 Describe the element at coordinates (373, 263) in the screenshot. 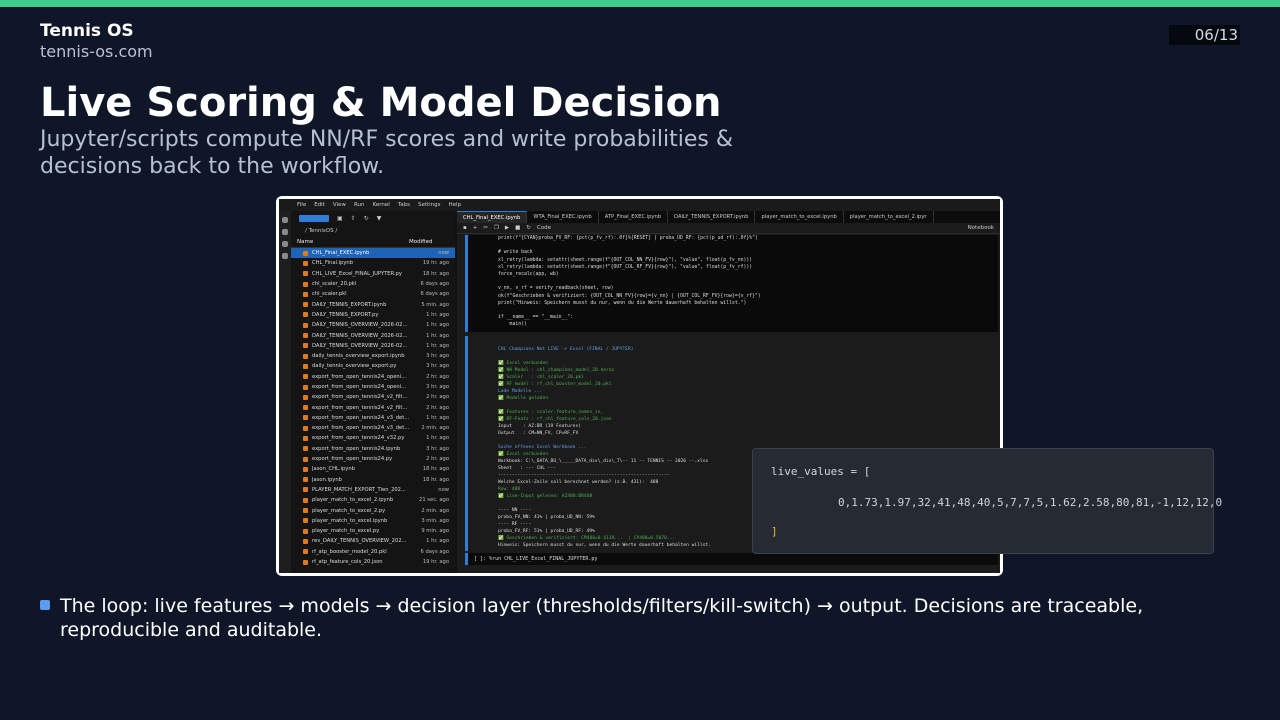

I see `file-row: CHL_Final.ipynb 19 hr. ago` at that location.